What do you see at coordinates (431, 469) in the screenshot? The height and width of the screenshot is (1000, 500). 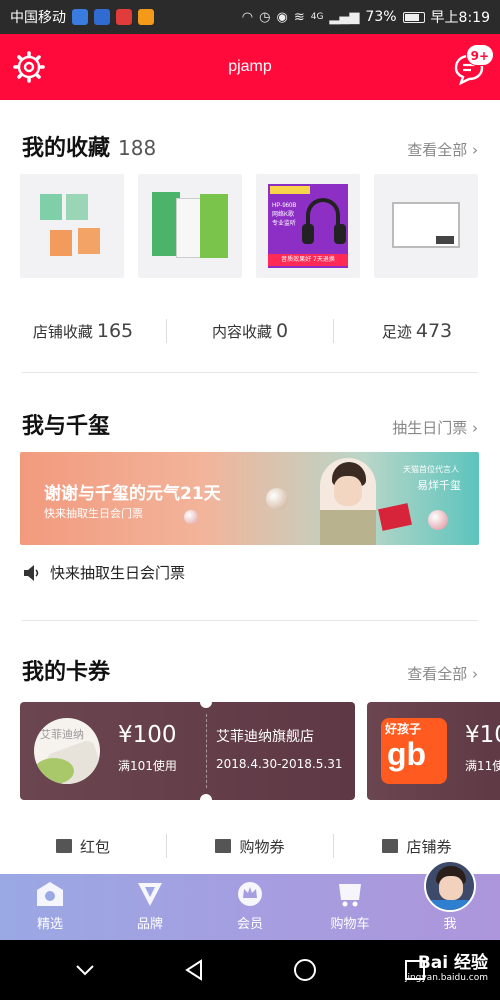 I see `banner-tag-small: 天猫首位代言人` at bounding box center [431, 469].